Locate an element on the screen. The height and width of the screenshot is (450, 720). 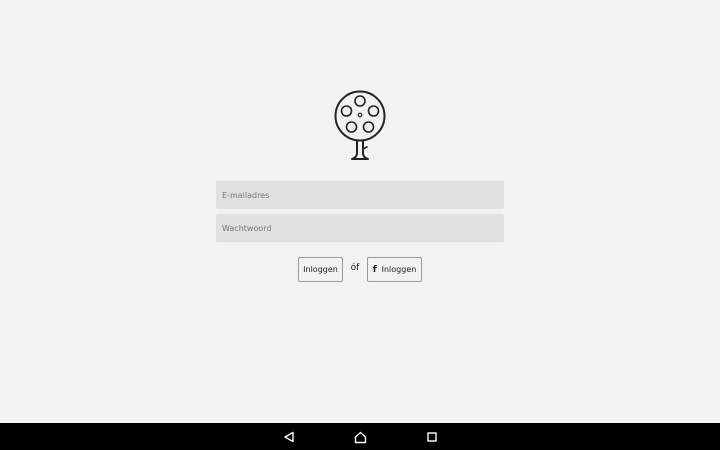
home-button is located at coordinates (360, 437).